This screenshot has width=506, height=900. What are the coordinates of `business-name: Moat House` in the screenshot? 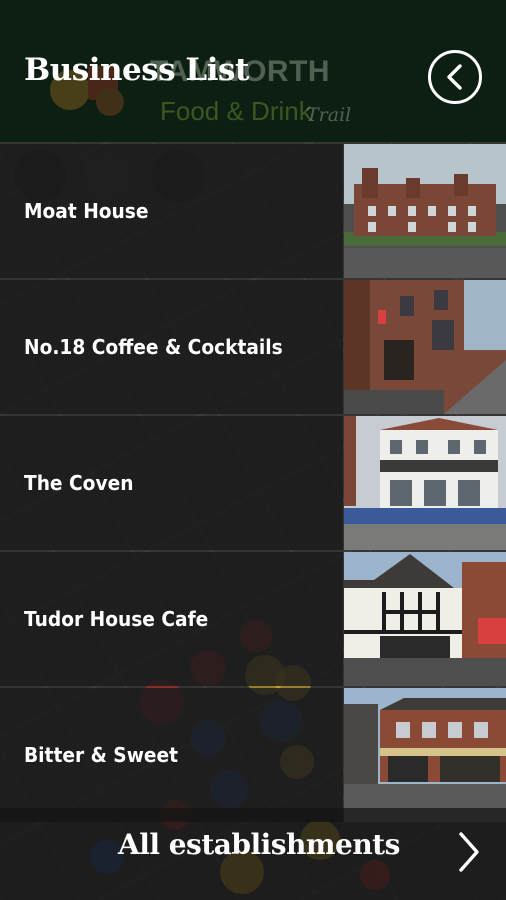 It's located at (86, 211).